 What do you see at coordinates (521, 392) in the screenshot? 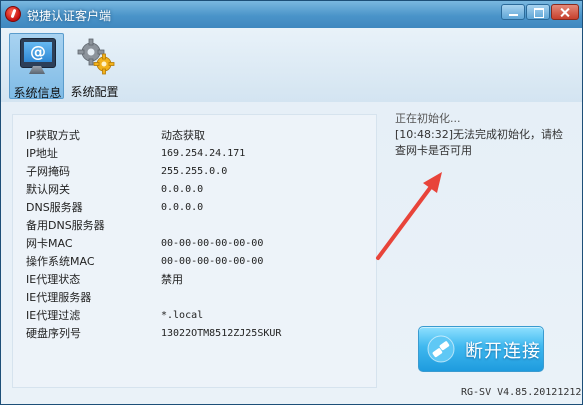
I see `version-label: RG-SV V4.85.20121212` at bounding box center [521, 392].